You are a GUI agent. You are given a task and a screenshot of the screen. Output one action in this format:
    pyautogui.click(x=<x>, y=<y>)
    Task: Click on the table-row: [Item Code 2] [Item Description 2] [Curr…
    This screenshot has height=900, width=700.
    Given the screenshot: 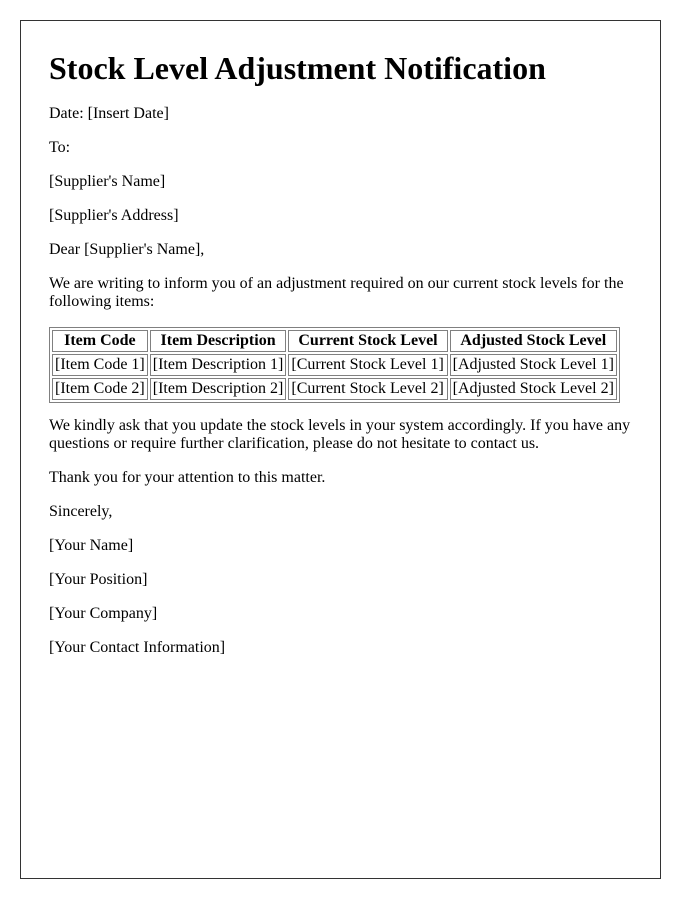 What is the action you would take?
    pyautogui.click(x=334, y=389)
    